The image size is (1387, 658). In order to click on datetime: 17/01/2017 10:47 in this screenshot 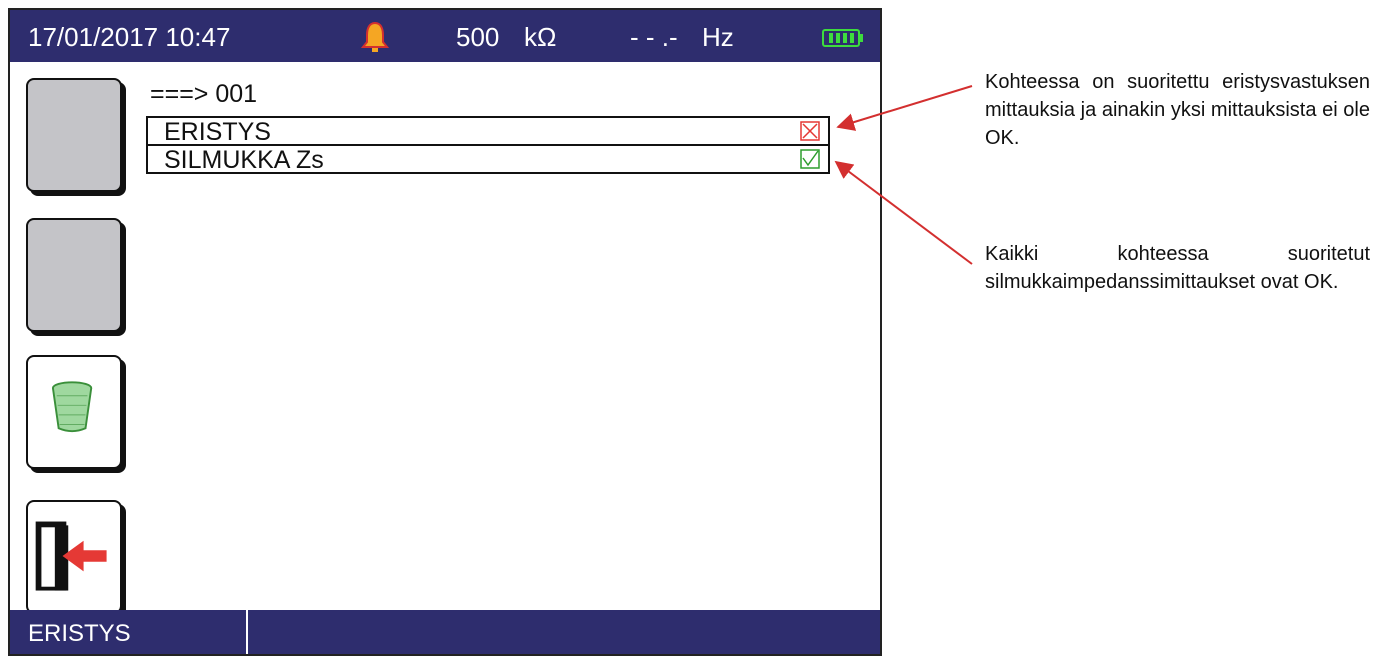, I will do `click(129, 37)`.